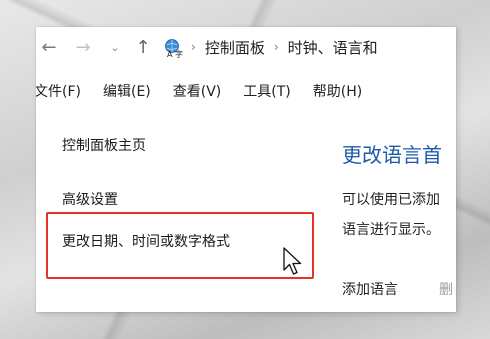 The image size is (490, 339). Describe the element at coordinates (197, 91) in the screenshot. I see `menu-view: 查看(V)` at that location.